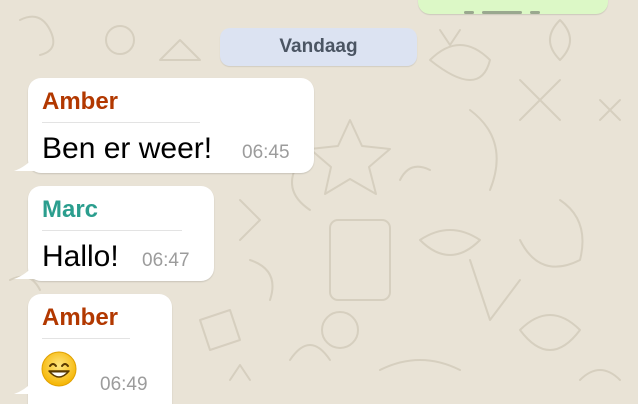 This screenshot has width=638, height=404. I want to click on message-bubble: Amber Ben er weer! 06:45, so click(164, 125).